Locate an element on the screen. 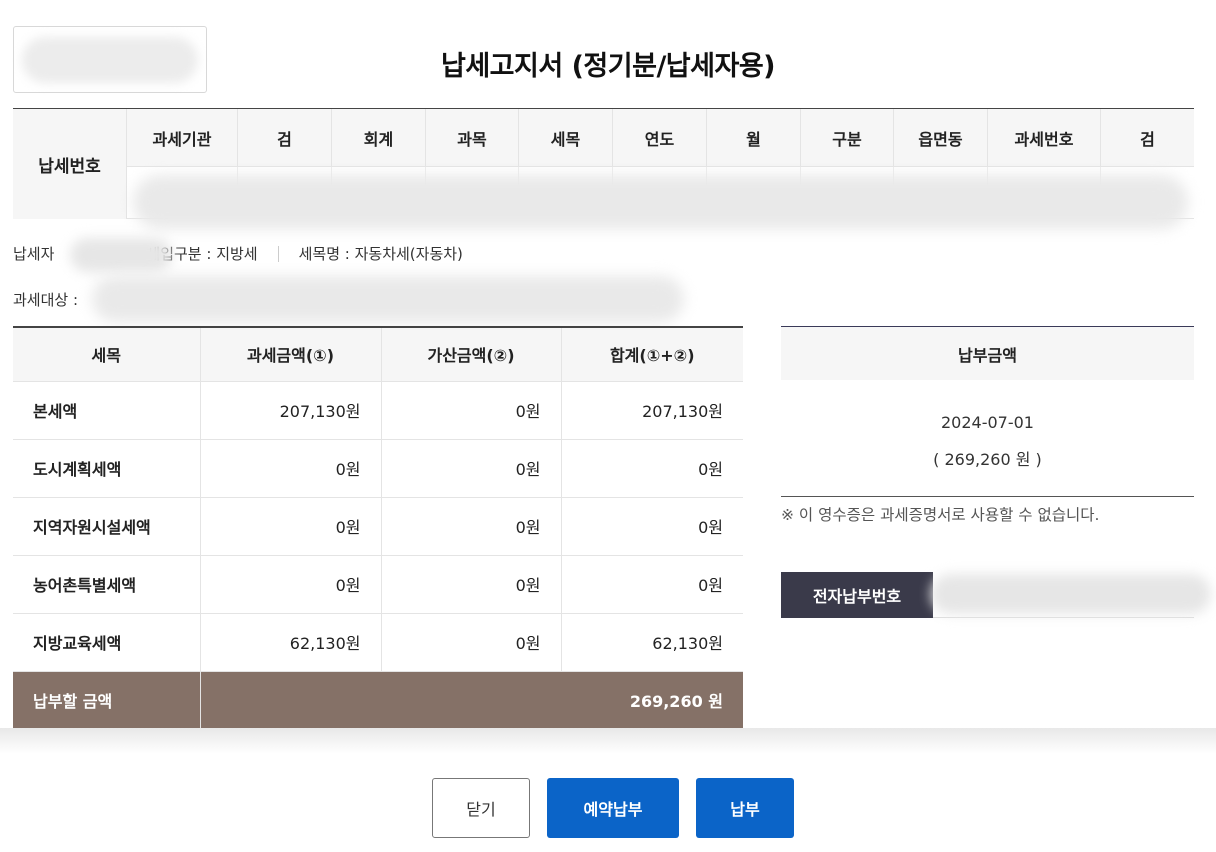 Image resolution: width=1216 pixels, height=852 pixels. row-sum: 62,130원 is located at coordinates (652, 642).